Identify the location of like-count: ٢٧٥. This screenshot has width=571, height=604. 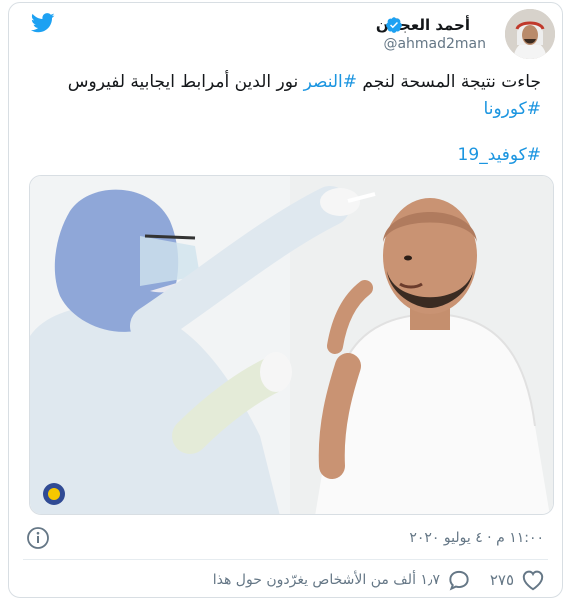
(501, 580).